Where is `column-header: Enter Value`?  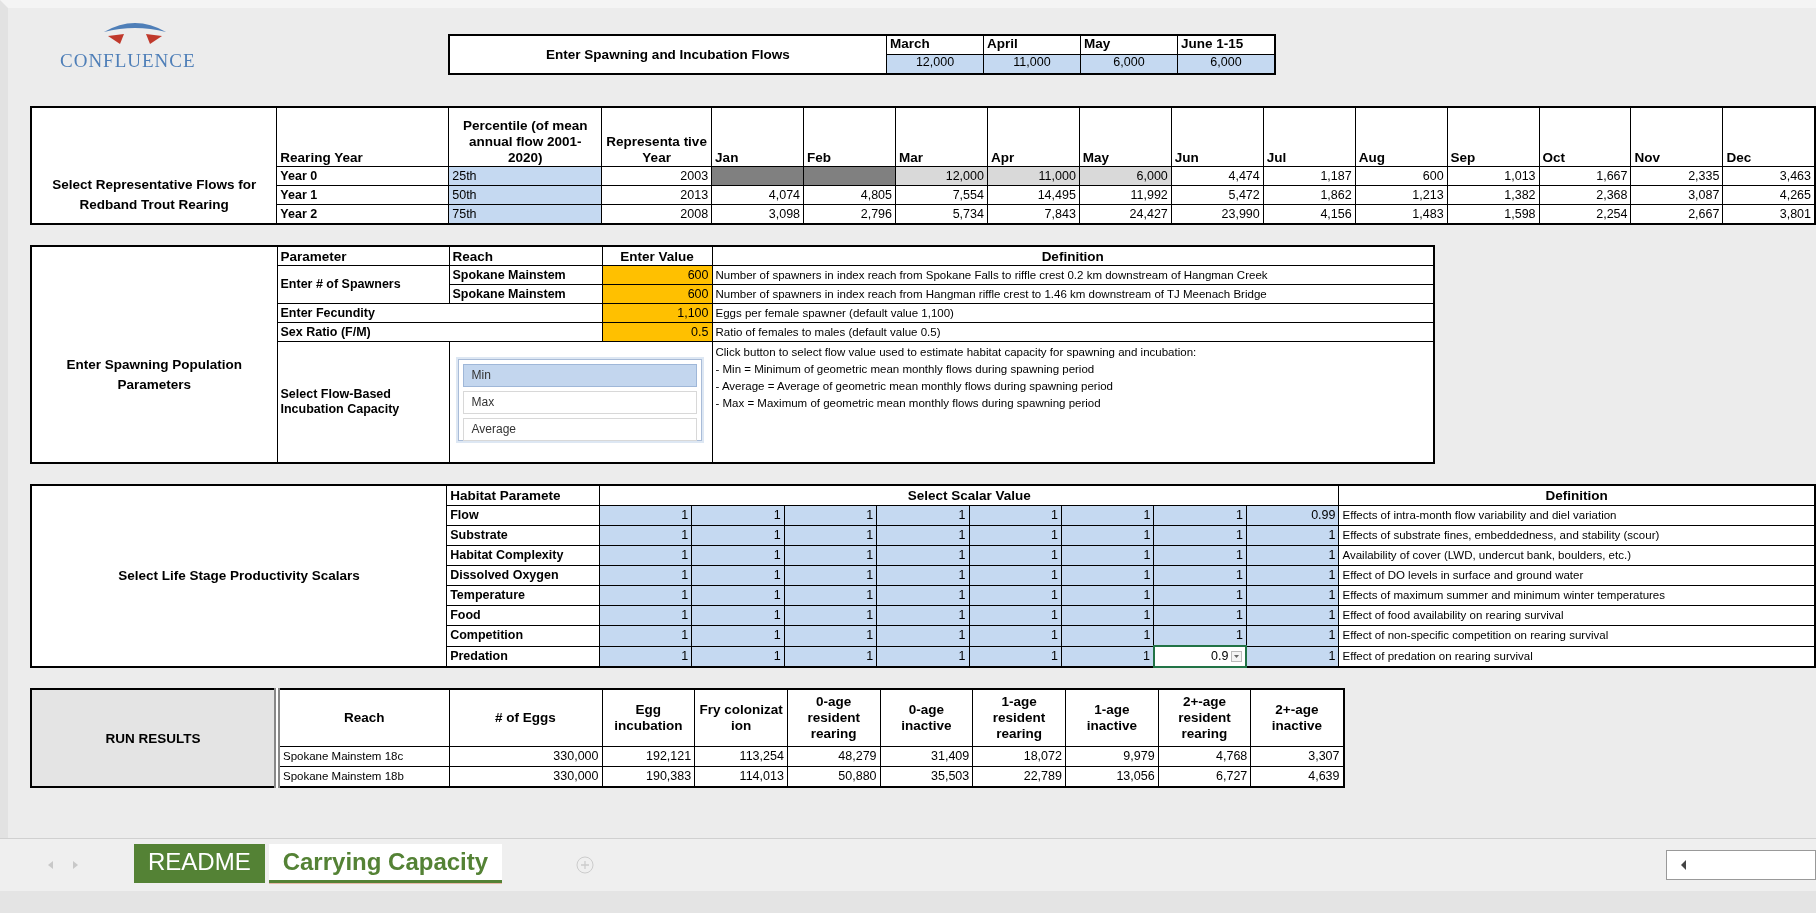 column-header: Enter Value is located at coordinates (657, 256).